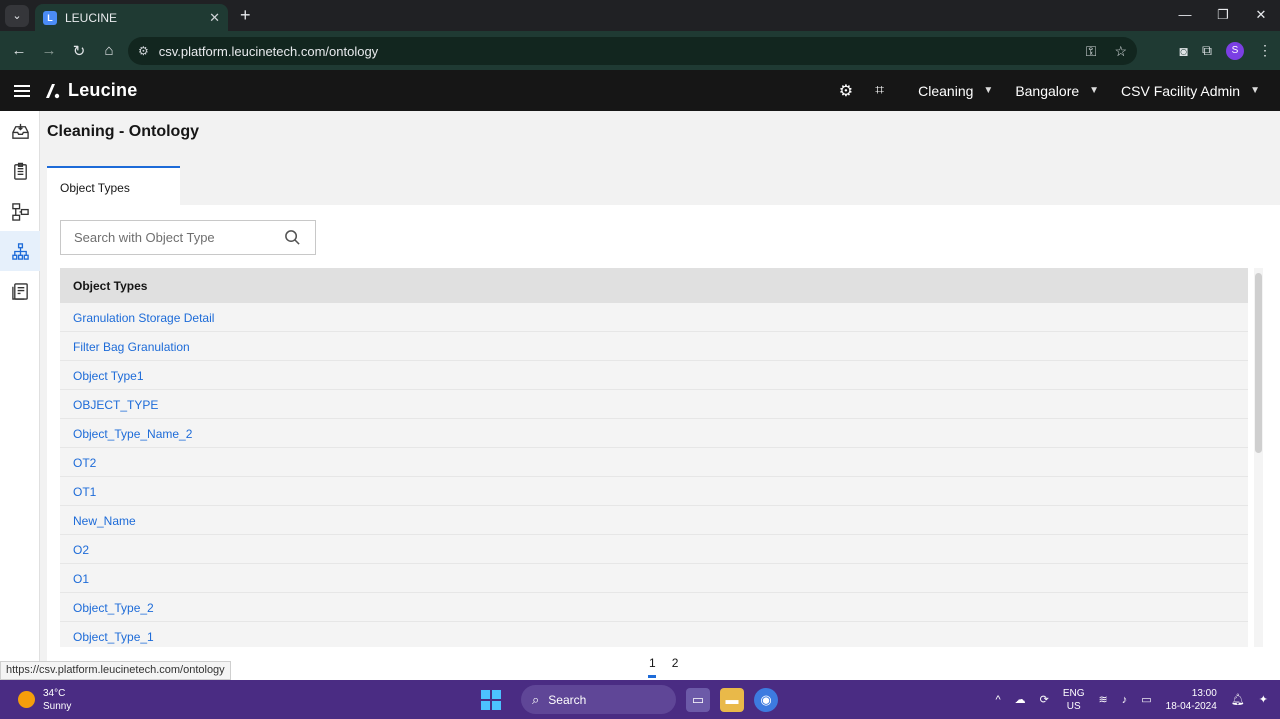 This screenshot has width=1280, height=719. What do you see at coordinates (109, 50) in the screenshot?
I see `home-icon: ⌂` at bounding box center [109, 50].